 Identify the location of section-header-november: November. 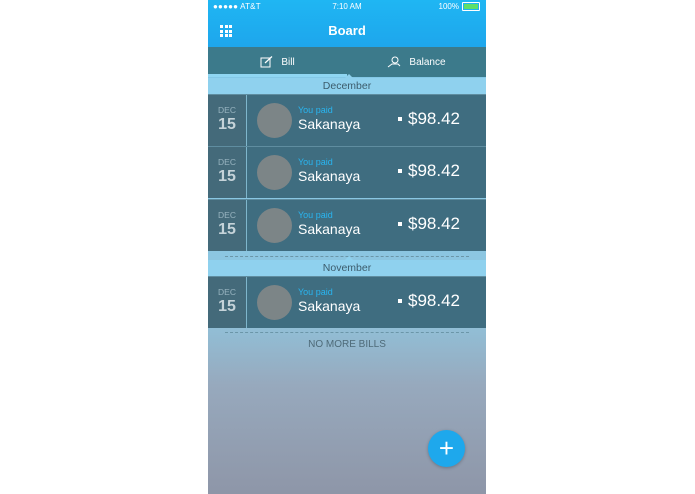
(347, 266).